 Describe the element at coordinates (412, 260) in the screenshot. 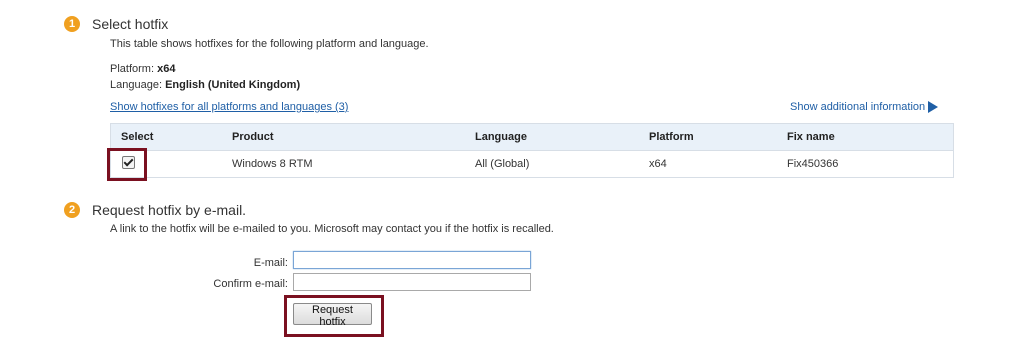

I see `email-field` at that location.